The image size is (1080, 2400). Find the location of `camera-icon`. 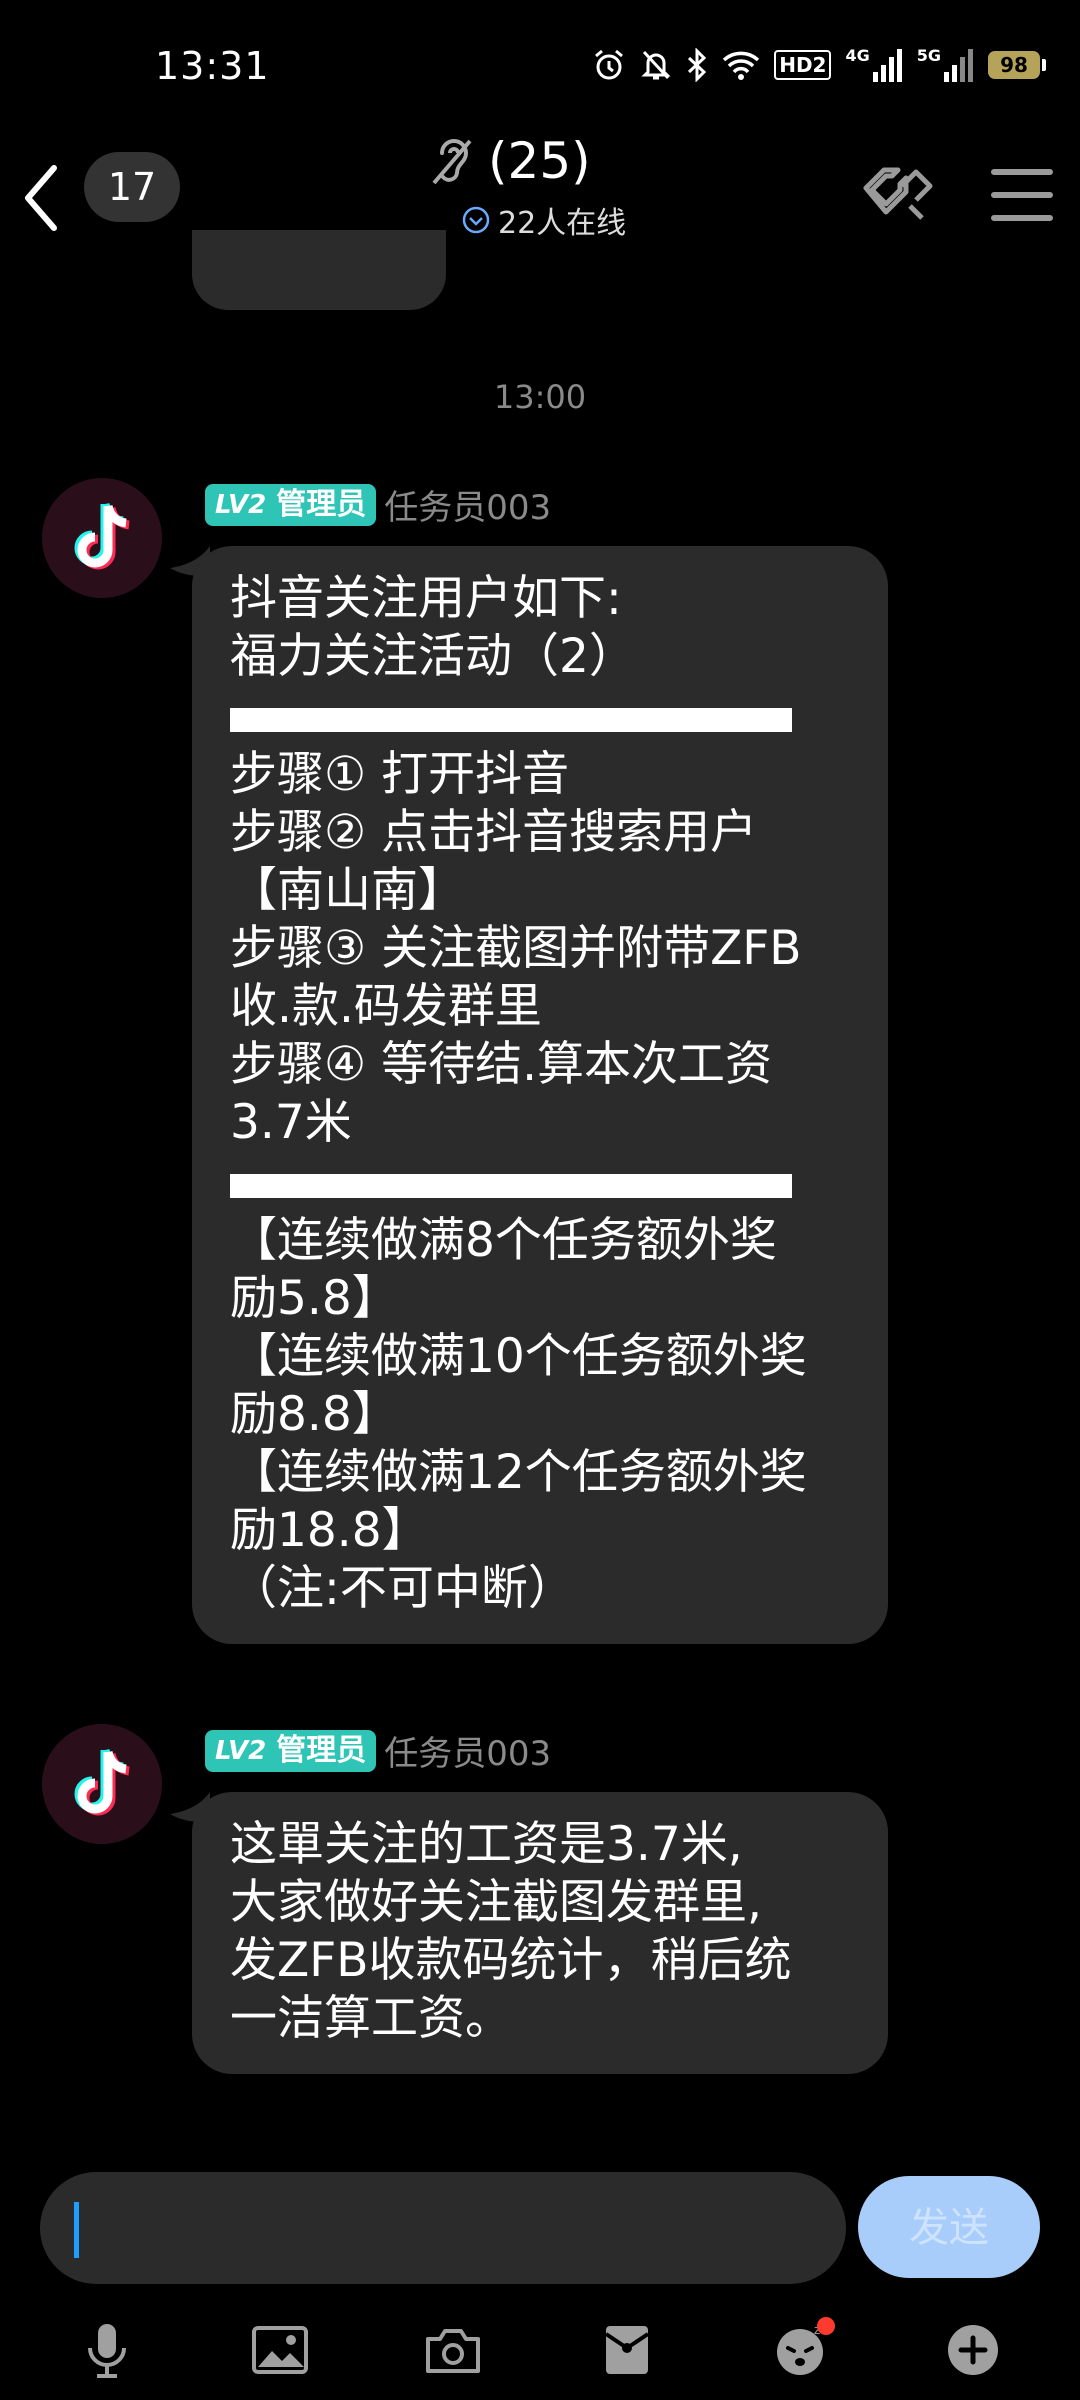

camera-icon is located at coordinates (453, 2351).